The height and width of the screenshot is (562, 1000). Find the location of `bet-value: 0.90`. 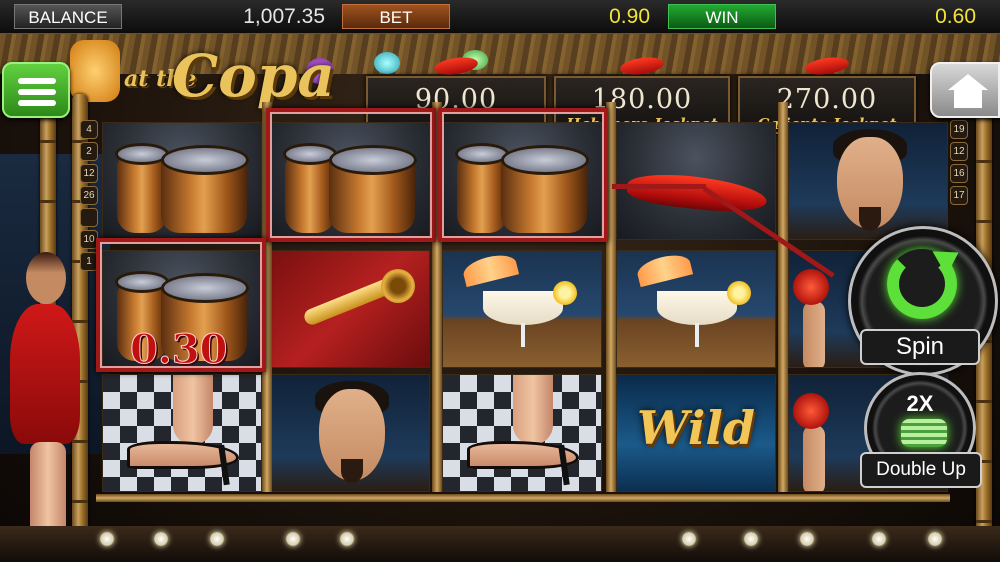

bet-value: 0.90 is located at coordinates (629, 16).